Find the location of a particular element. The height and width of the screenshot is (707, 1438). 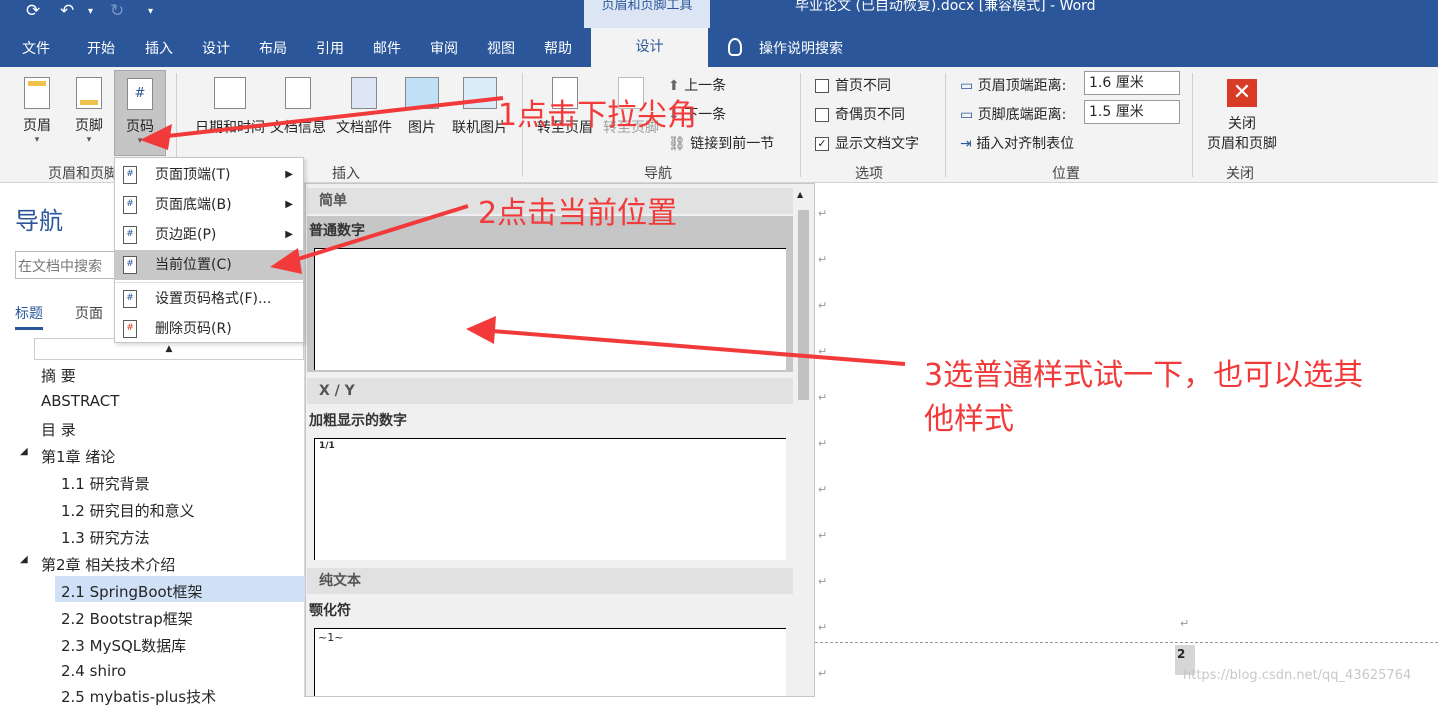

arrow-1-head is located at coordinates (156, 137).